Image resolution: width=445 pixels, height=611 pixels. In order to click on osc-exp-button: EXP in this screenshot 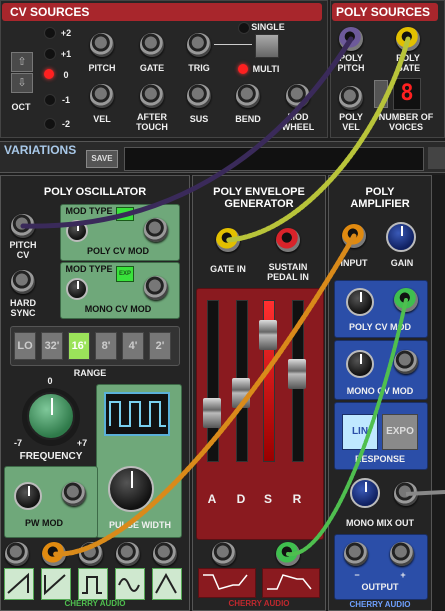, I will do `click(125, 274)`.